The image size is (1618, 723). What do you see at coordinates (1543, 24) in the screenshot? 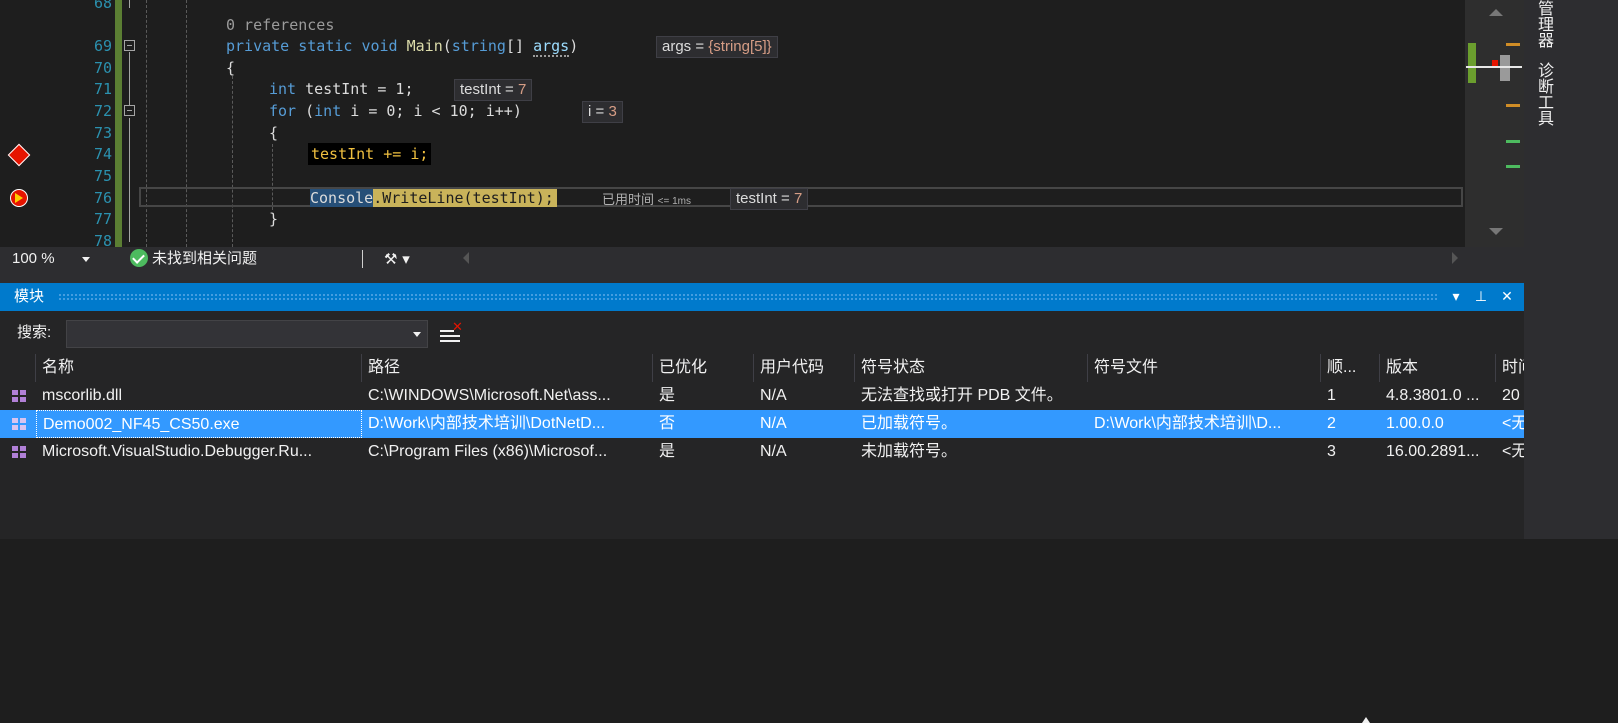
I see `tab-manager: 管理器` at bounding box center [1543, 24].